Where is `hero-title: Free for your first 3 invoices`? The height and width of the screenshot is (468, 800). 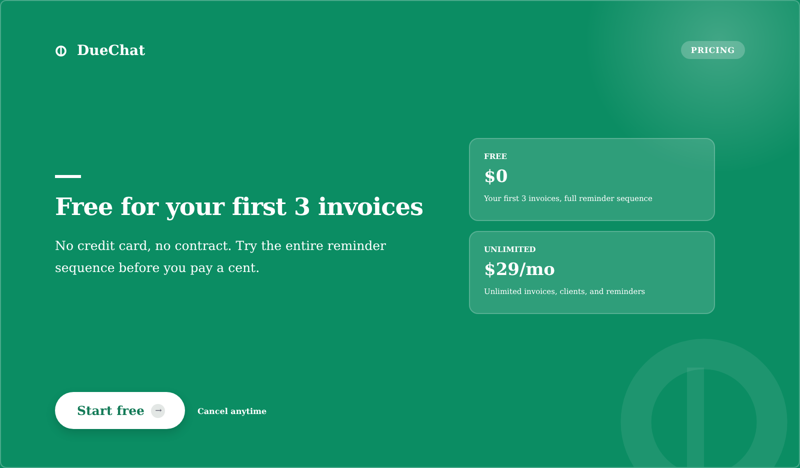 hero-title: Free for your first 3 invoices is located at coordinates (239, 206).